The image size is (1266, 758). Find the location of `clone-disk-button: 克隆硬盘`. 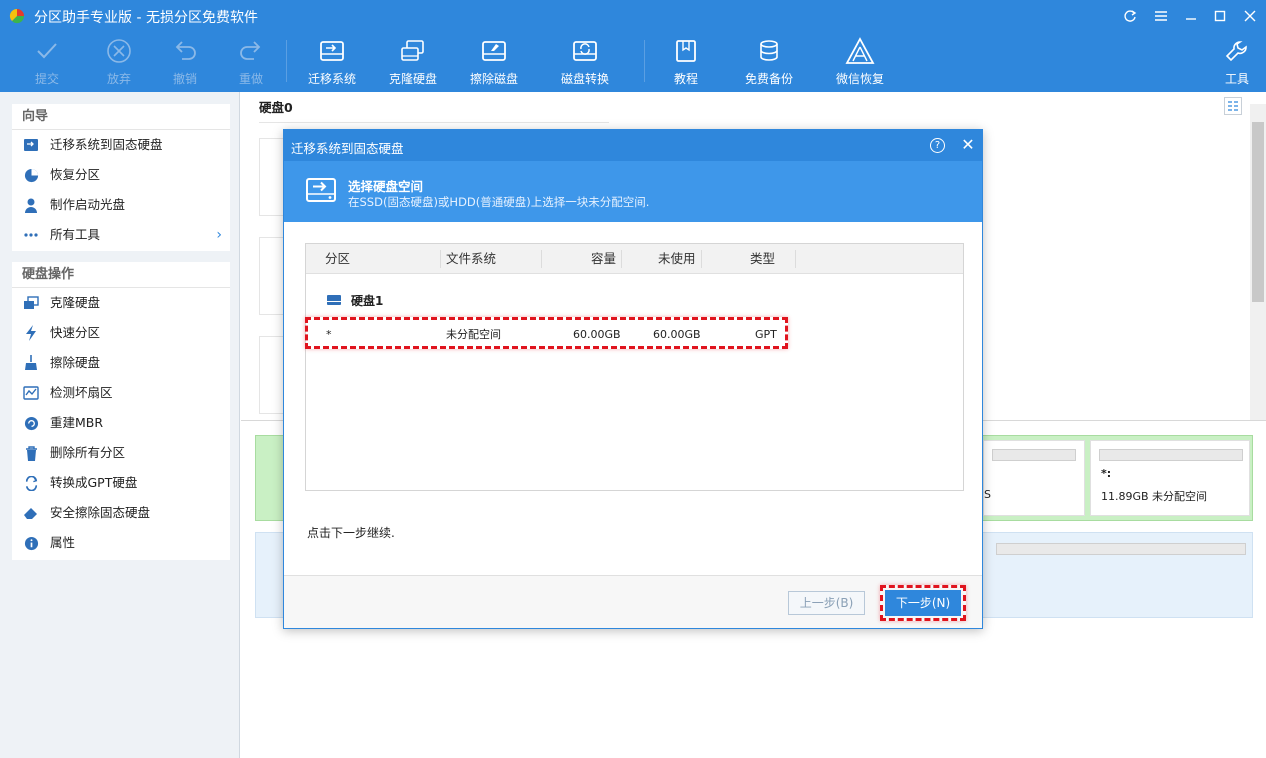

clone-disk-button: 克隆硬盘 is located at coordinates (413, 62).